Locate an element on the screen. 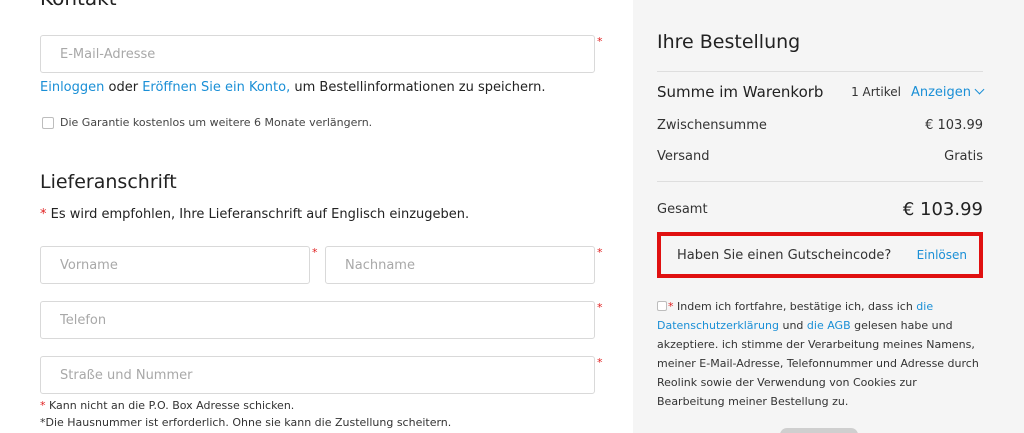 Image resolution: width=1024 pixels, height=433 pixels. phone-field is located at coordinates (317, 320).